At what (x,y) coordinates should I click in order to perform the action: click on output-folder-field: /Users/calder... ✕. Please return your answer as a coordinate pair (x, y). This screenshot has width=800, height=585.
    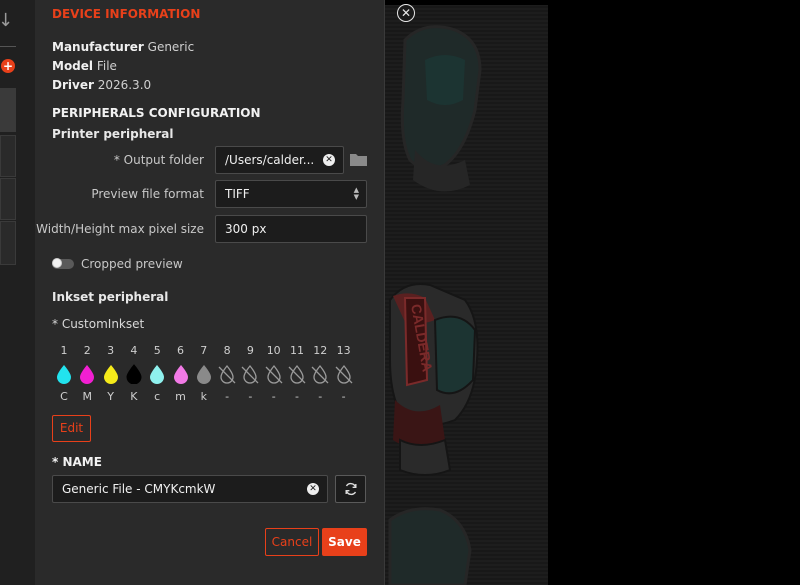
    Looking at the image, I should click on (279, 160).